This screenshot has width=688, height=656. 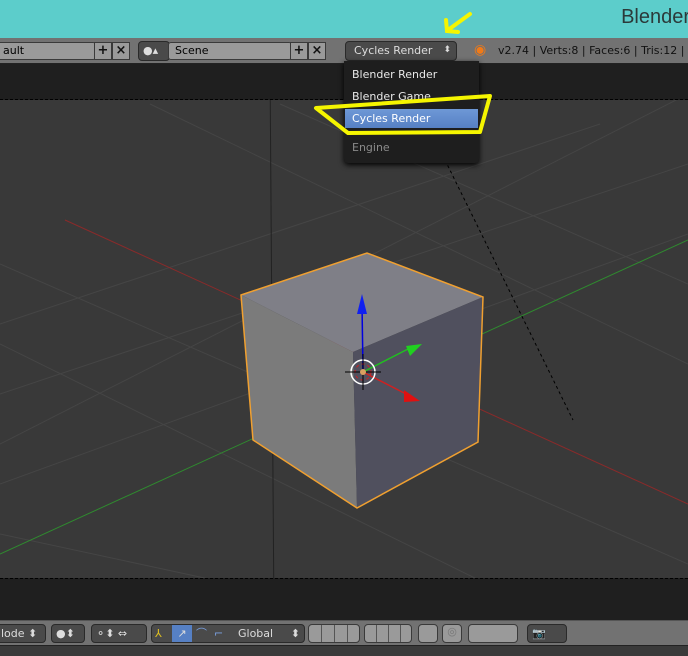 I want to click on camera-render-icon: 📷, so click(x=539, y=633).